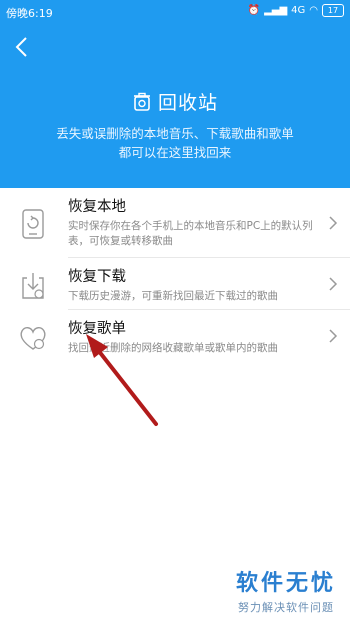 The height and width of the screenshot is (622, 350). I want to click on restore-local-desc: 实时保存你在各个手机上的本地音乐和PC上的默认列表，可恢复或转移歌曲, so click(190, 233).